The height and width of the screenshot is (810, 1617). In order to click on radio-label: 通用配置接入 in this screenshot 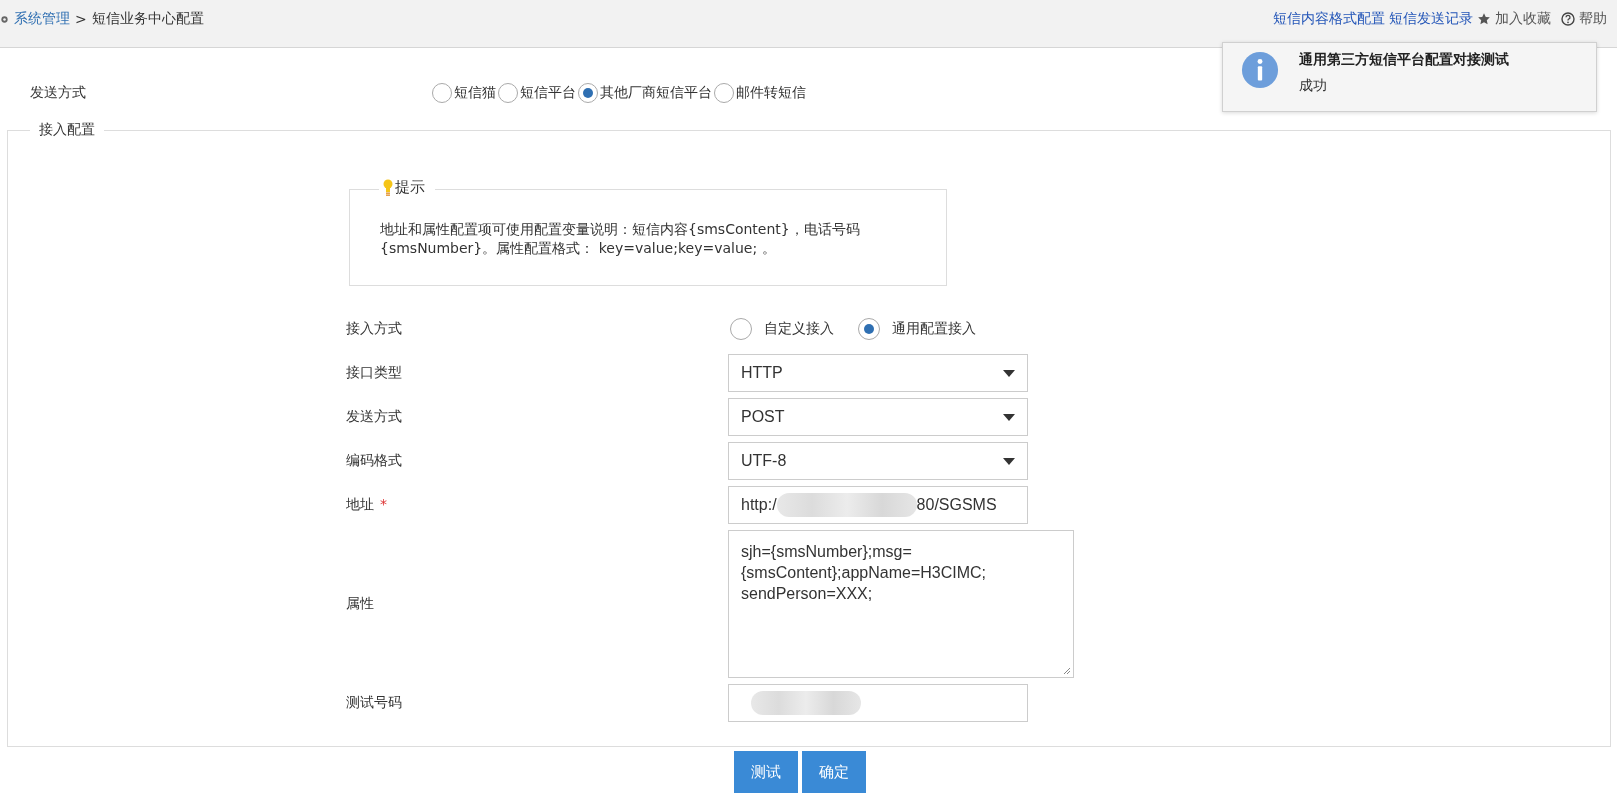, I will do `click(934, 329)`.